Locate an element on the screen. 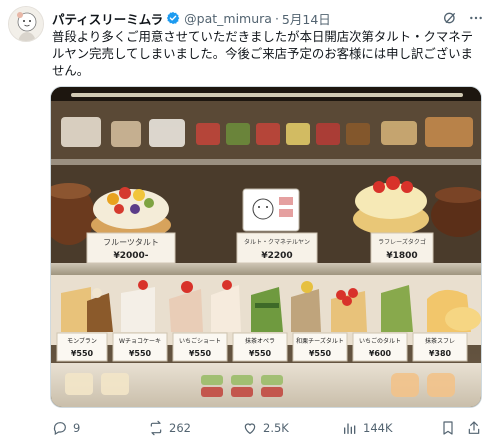  heart-icon is located at coordinates (250, 429).